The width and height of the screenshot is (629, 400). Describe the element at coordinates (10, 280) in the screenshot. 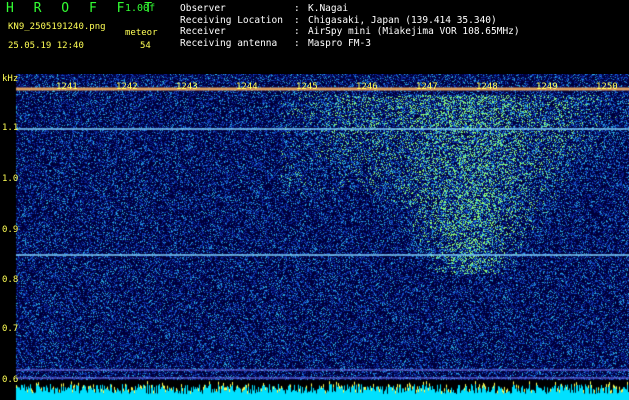

I see `y-tick-label: 0.8` at that location.